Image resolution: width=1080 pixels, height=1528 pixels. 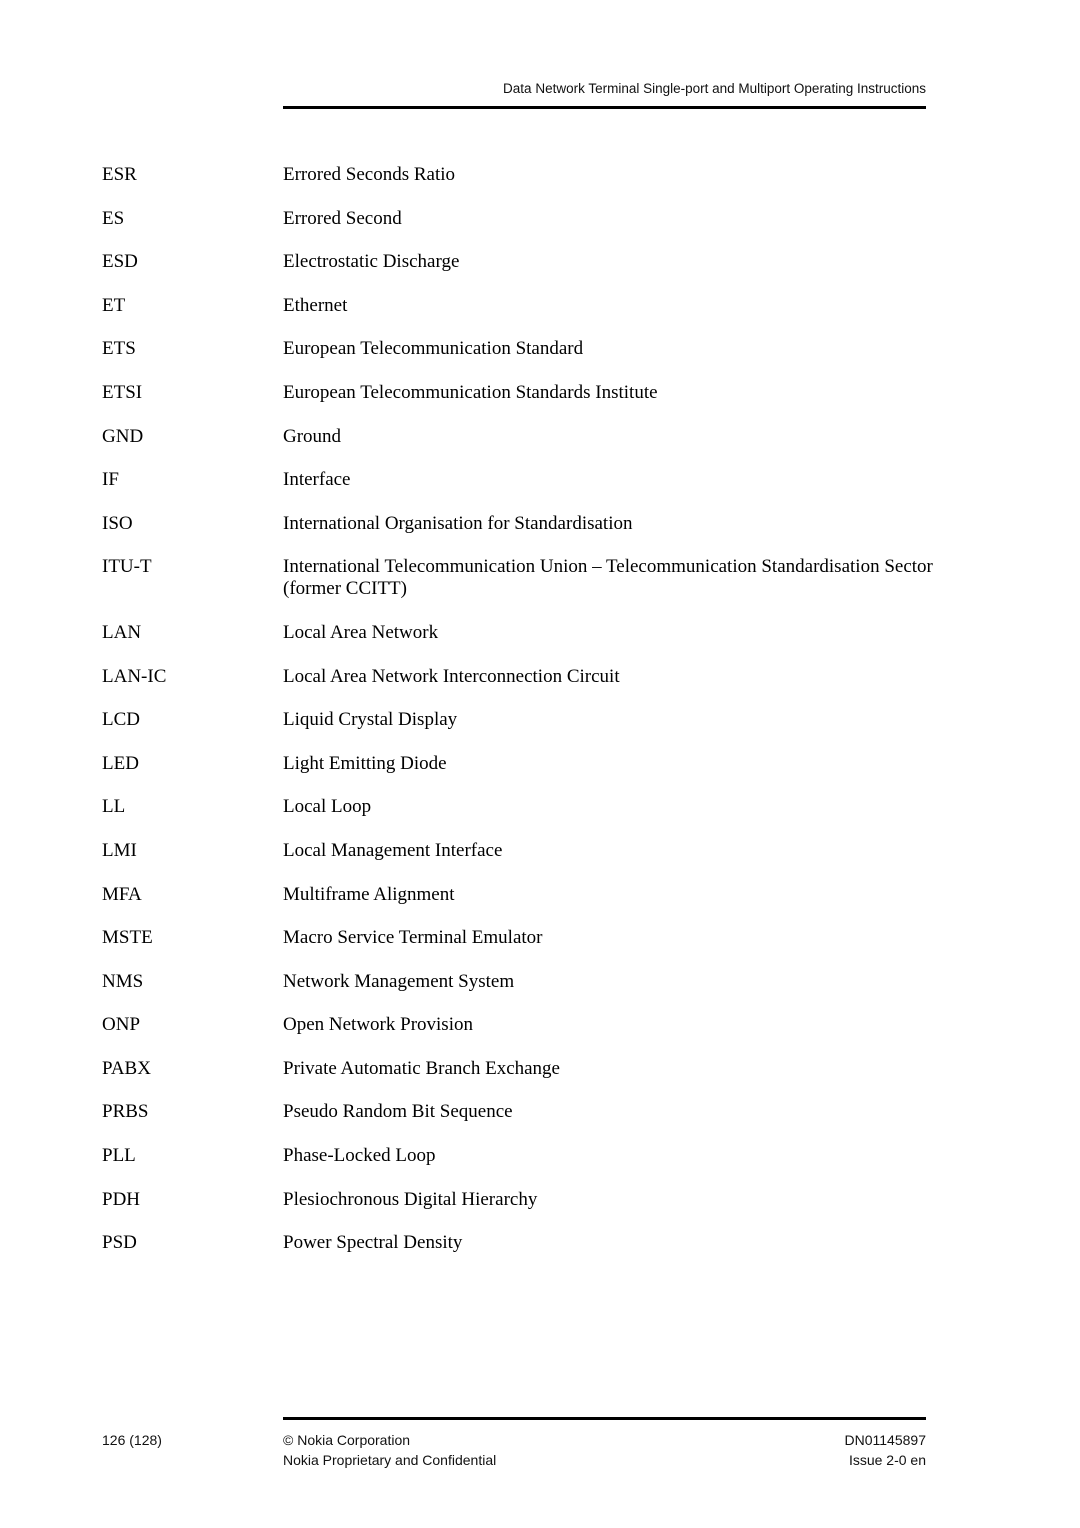 What do you see at coordinates (342, 218) in the screenshot?
I see `definition: Errored Second` at bounding box center [342, 218].